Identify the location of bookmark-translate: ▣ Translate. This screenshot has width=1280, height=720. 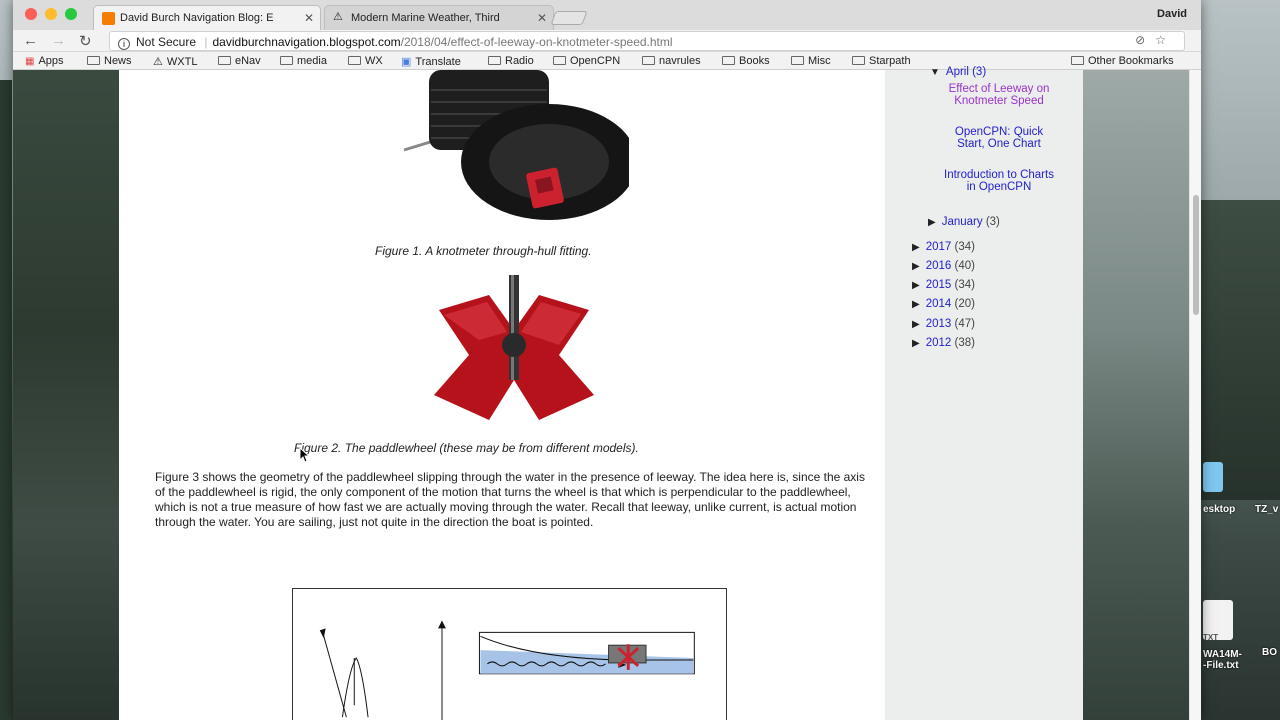
(431, 61).